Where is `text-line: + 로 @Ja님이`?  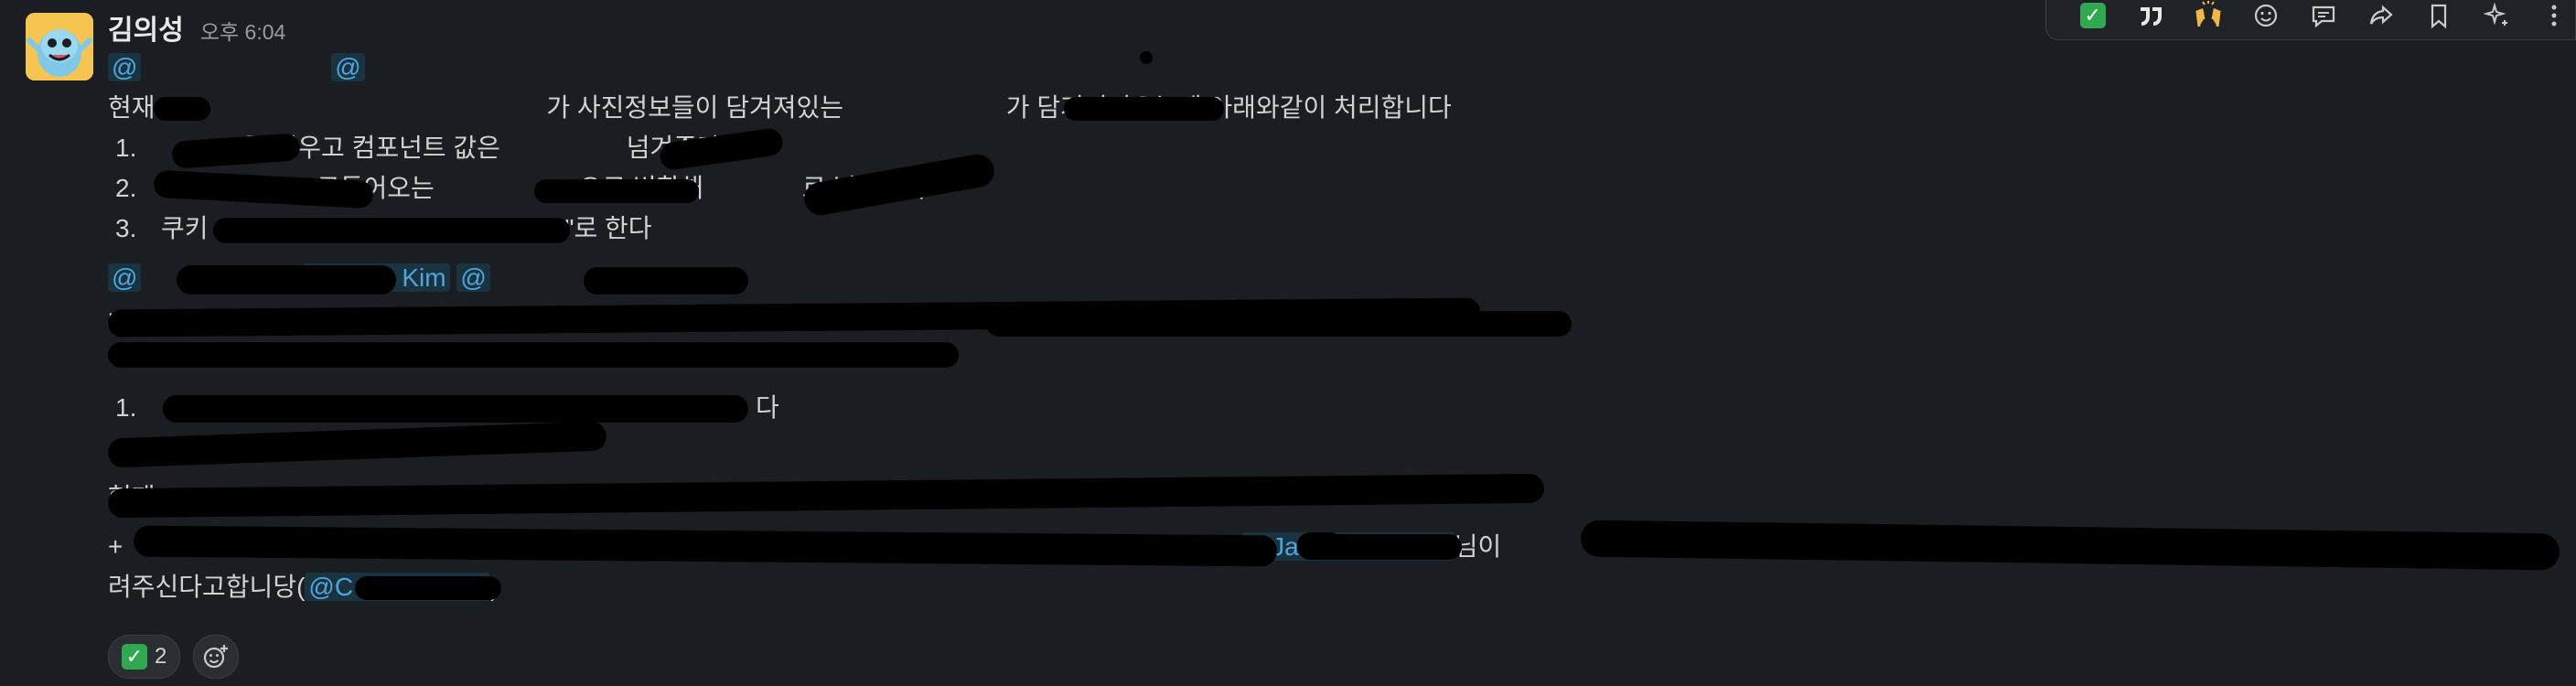 text-line: + 로 @Ja님이 is located at coordinates (1334, 545).